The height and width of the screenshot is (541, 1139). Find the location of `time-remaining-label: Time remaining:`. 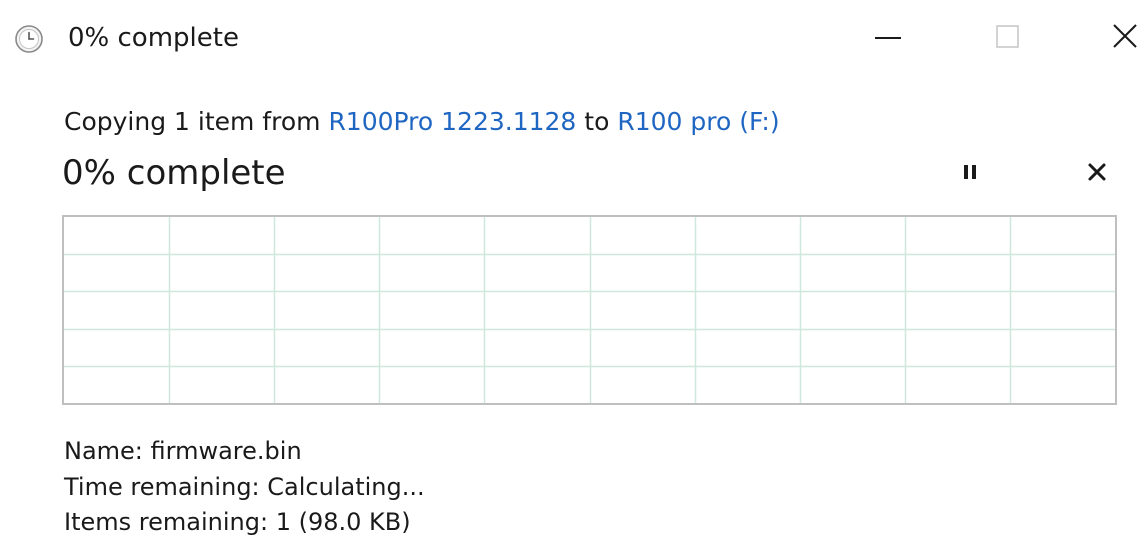

time-remaining-label: Time remaining: is located at coordinates (162, 487).